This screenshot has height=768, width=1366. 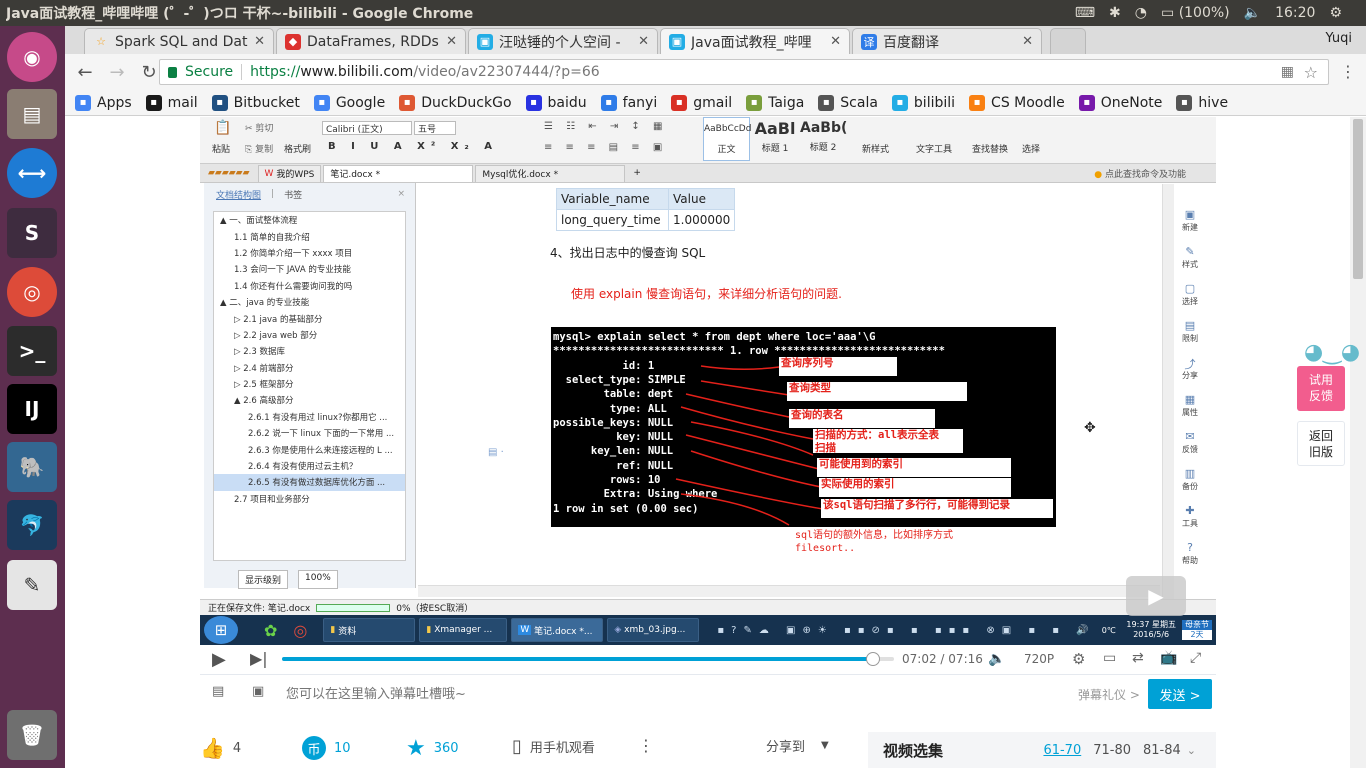 I want to click on video-play-overlay-icon: ▶, so click(x=1156, y=596).